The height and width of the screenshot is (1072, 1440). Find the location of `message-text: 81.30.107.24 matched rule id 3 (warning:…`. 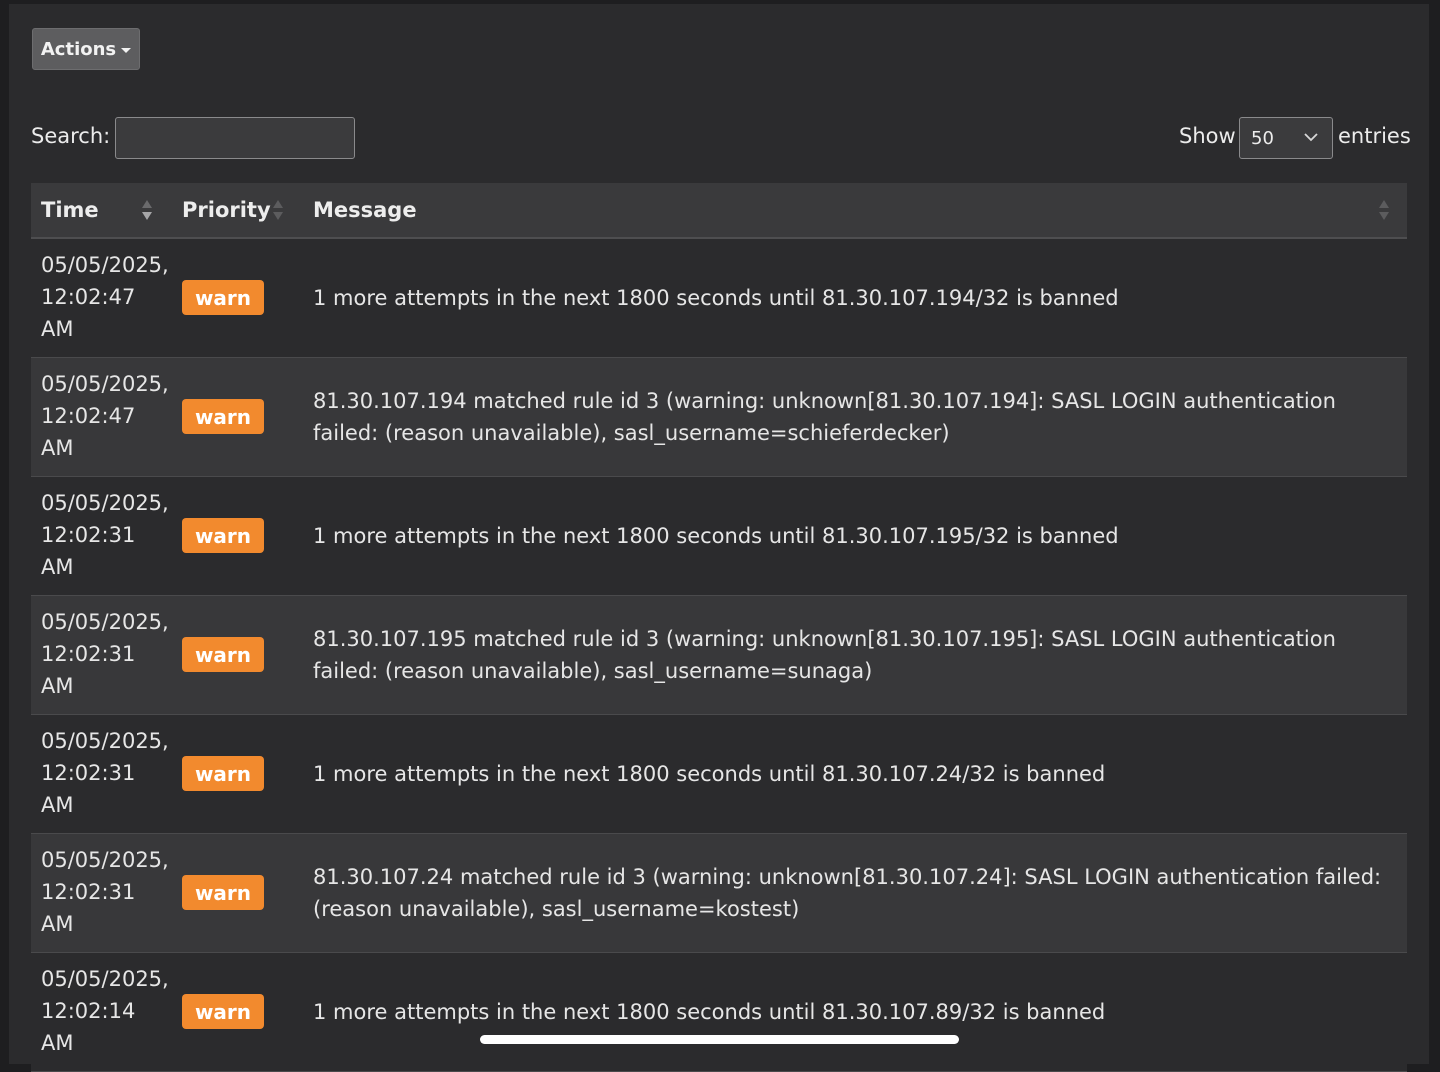

message-text: 81.30.107.24 matched rule id 3 (warning:… is located at coordinates (847, 893).